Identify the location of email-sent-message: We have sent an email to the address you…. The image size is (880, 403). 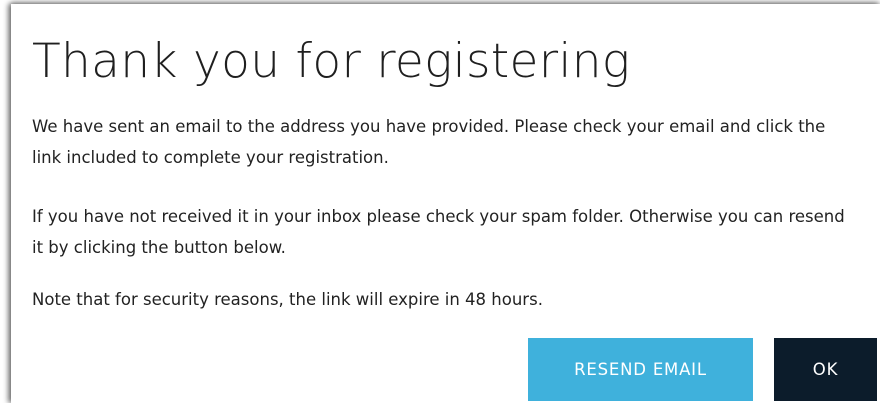
(429, 142).